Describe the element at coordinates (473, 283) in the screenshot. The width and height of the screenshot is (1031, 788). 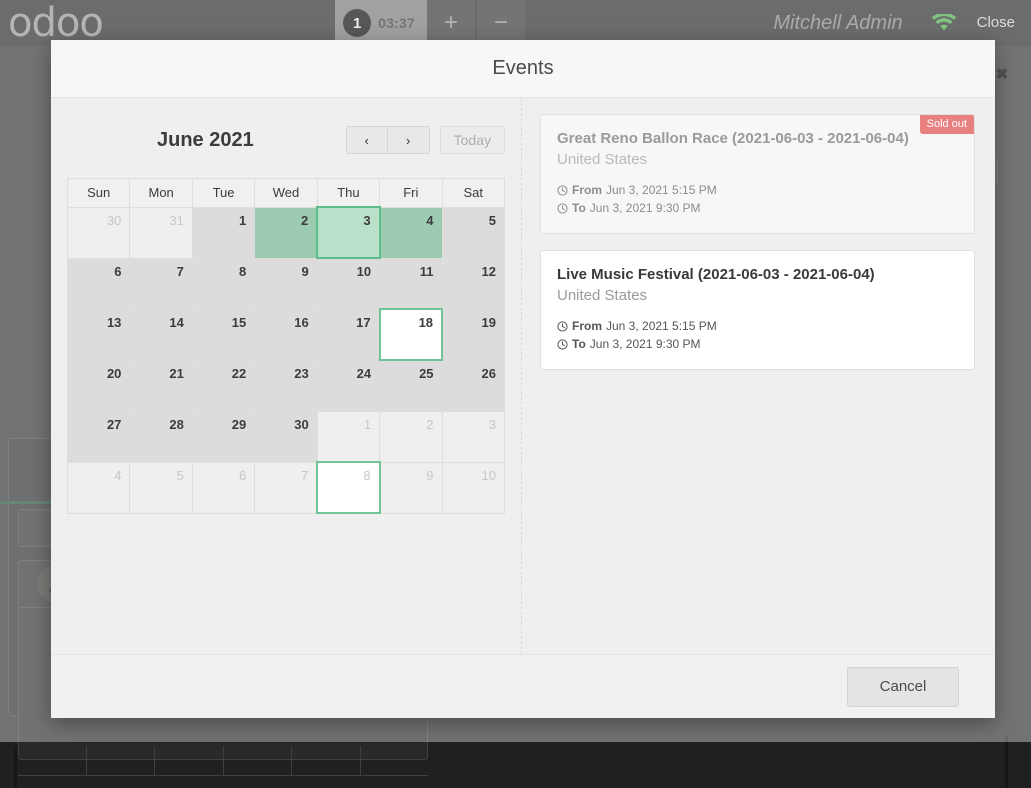
I see `calendar-day-cell: 12` at that location.